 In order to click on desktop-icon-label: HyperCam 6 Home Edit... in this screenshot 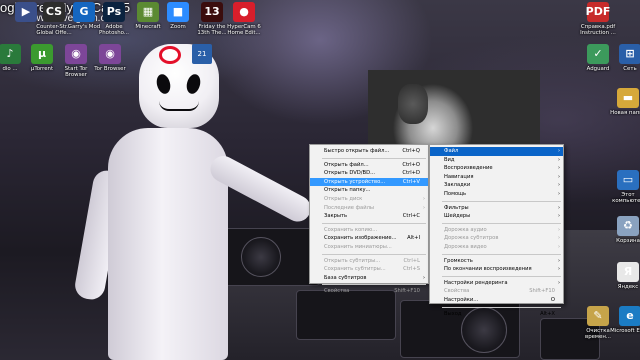, I will do `click(244, 30)`.